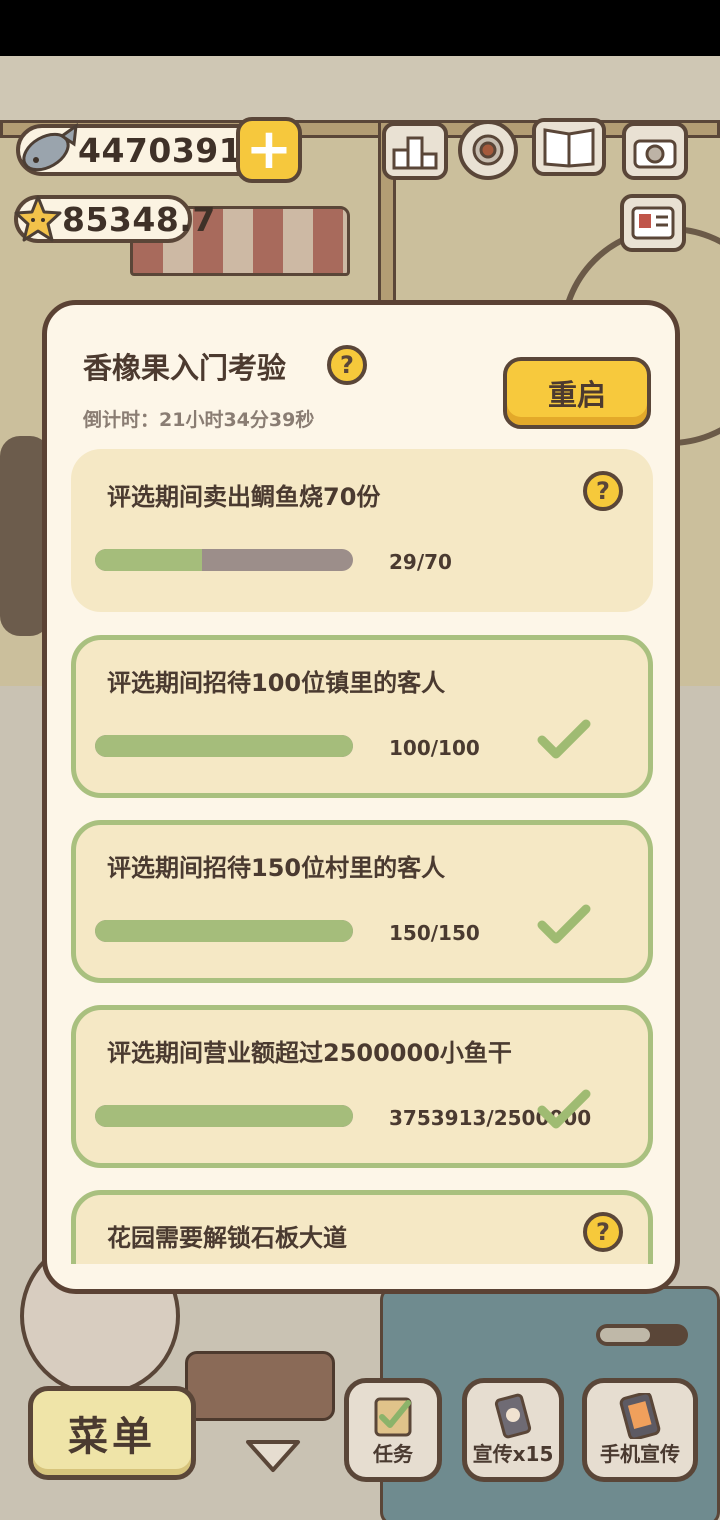  I want to click on scene-bench, so click(260, 1386).